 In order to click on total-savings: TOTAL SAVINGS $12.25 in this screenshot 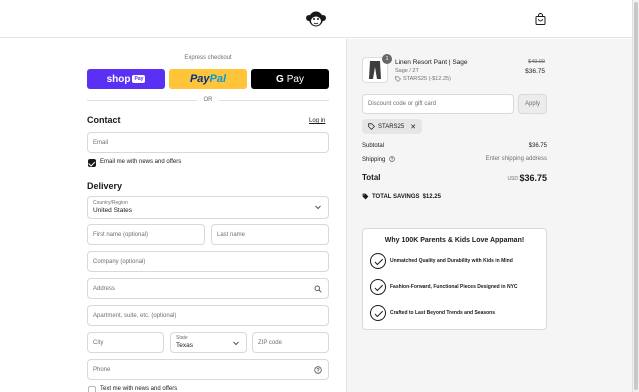, I will do `click(401, 196)`.